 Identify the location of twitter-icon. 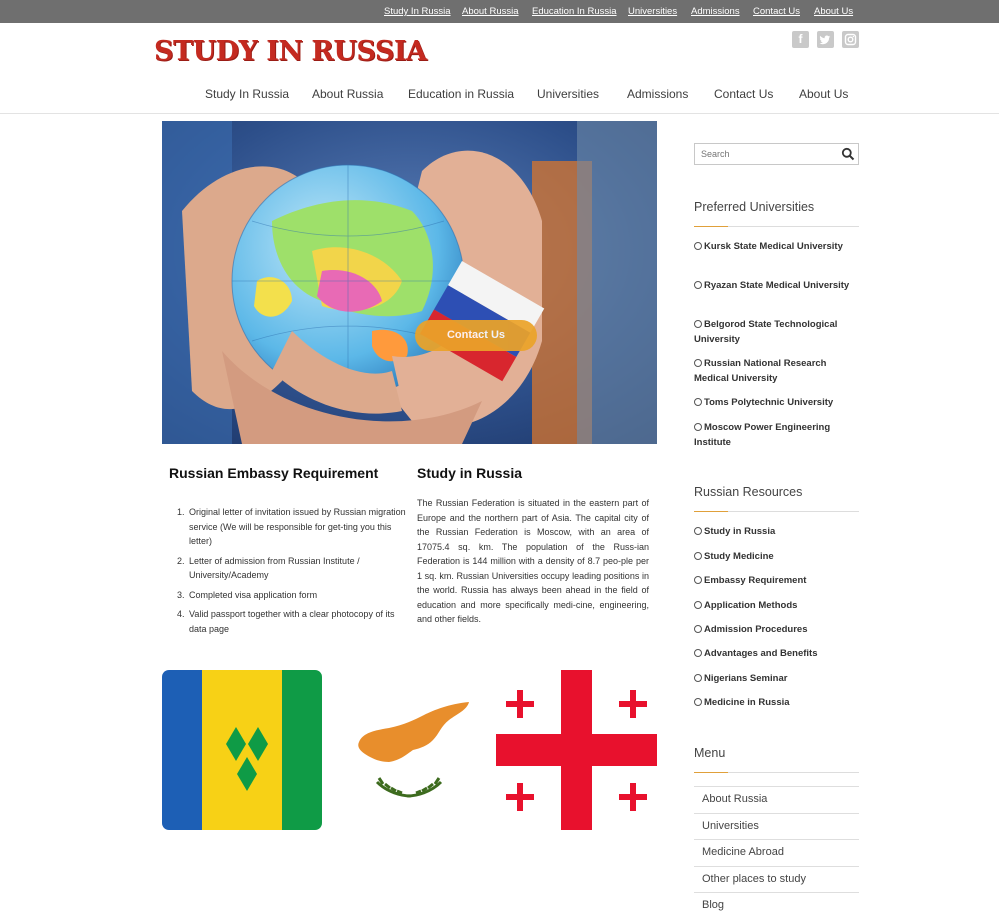
(825, 39).